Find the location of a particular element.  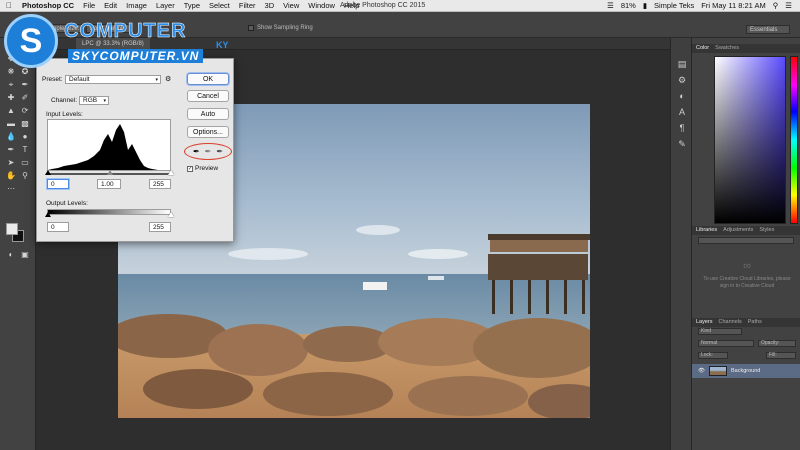

quick-mask-icon: ◐ is located at coordinates (11, 255).